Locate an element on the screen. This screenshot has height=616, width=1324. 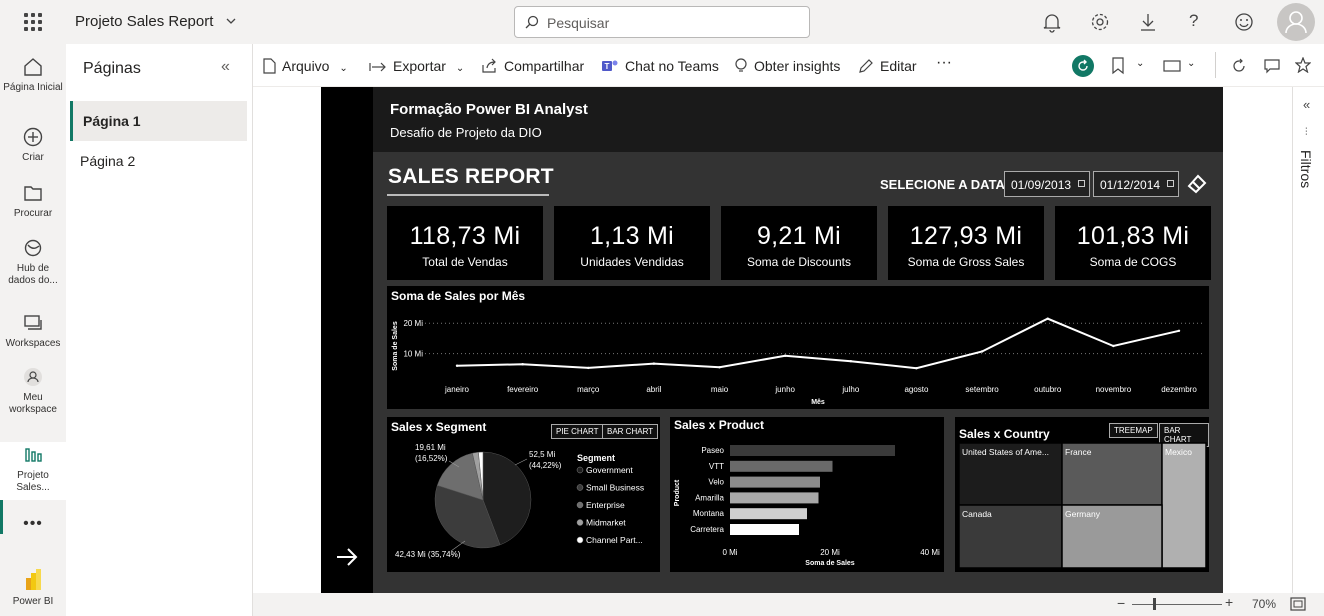
insights-button: Obter insights is located at coordinates (787, 66).